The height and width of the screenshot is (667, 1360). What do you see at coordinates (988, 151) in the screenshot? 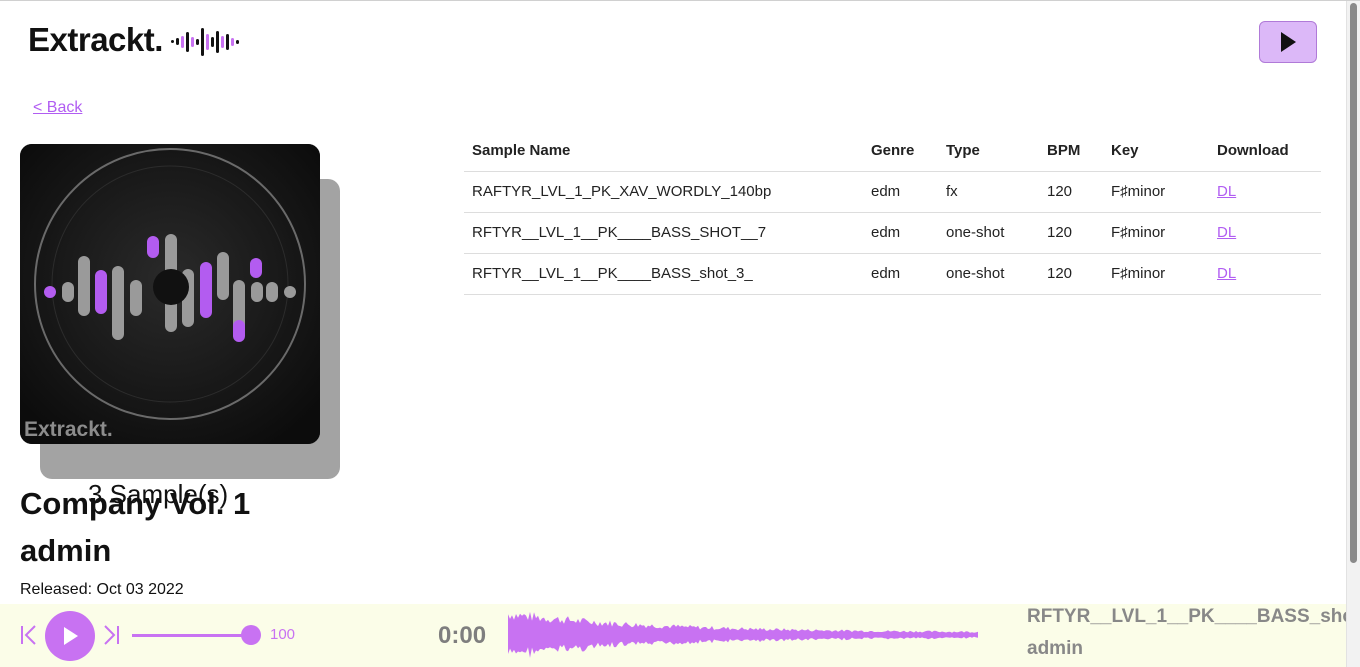
I see `col-type: Type` at bounding box center [988, 151].